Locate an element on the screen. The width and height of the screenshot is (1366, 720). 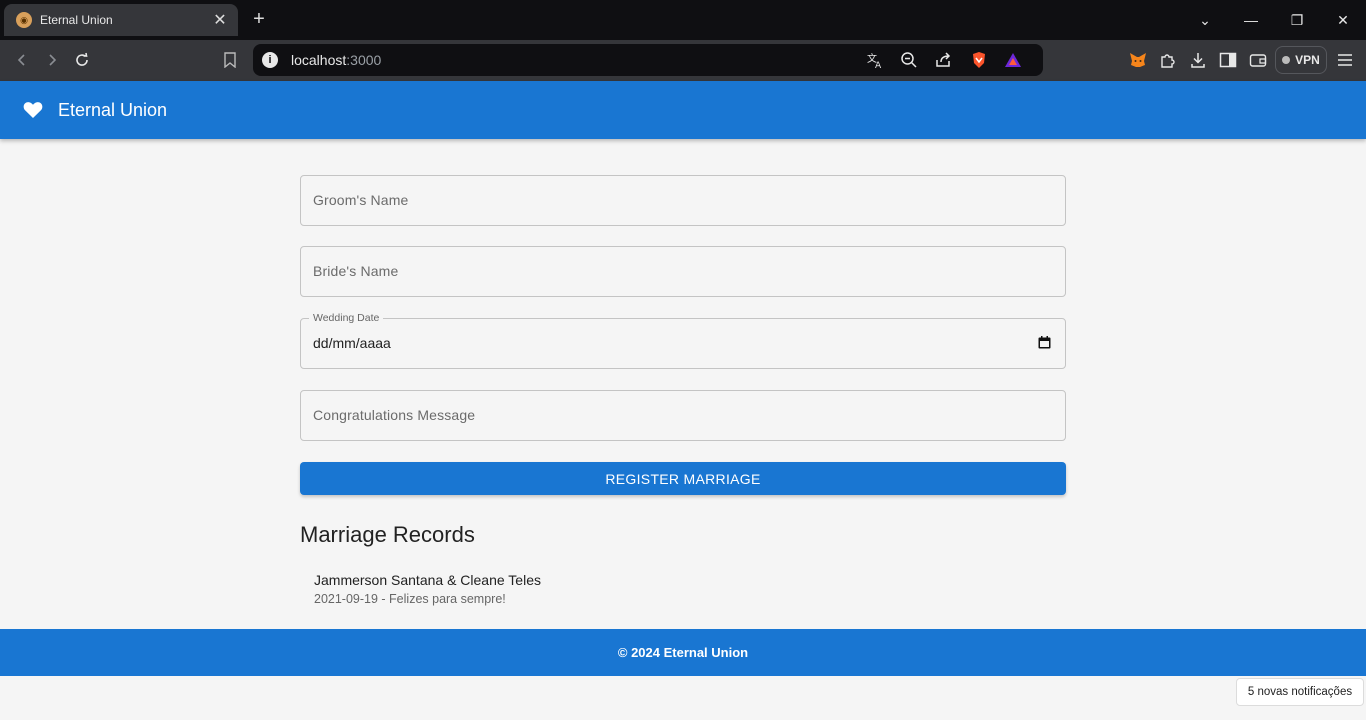
wedding-date-value: dd/mm/aaaa is located at coordinates (352, 343).